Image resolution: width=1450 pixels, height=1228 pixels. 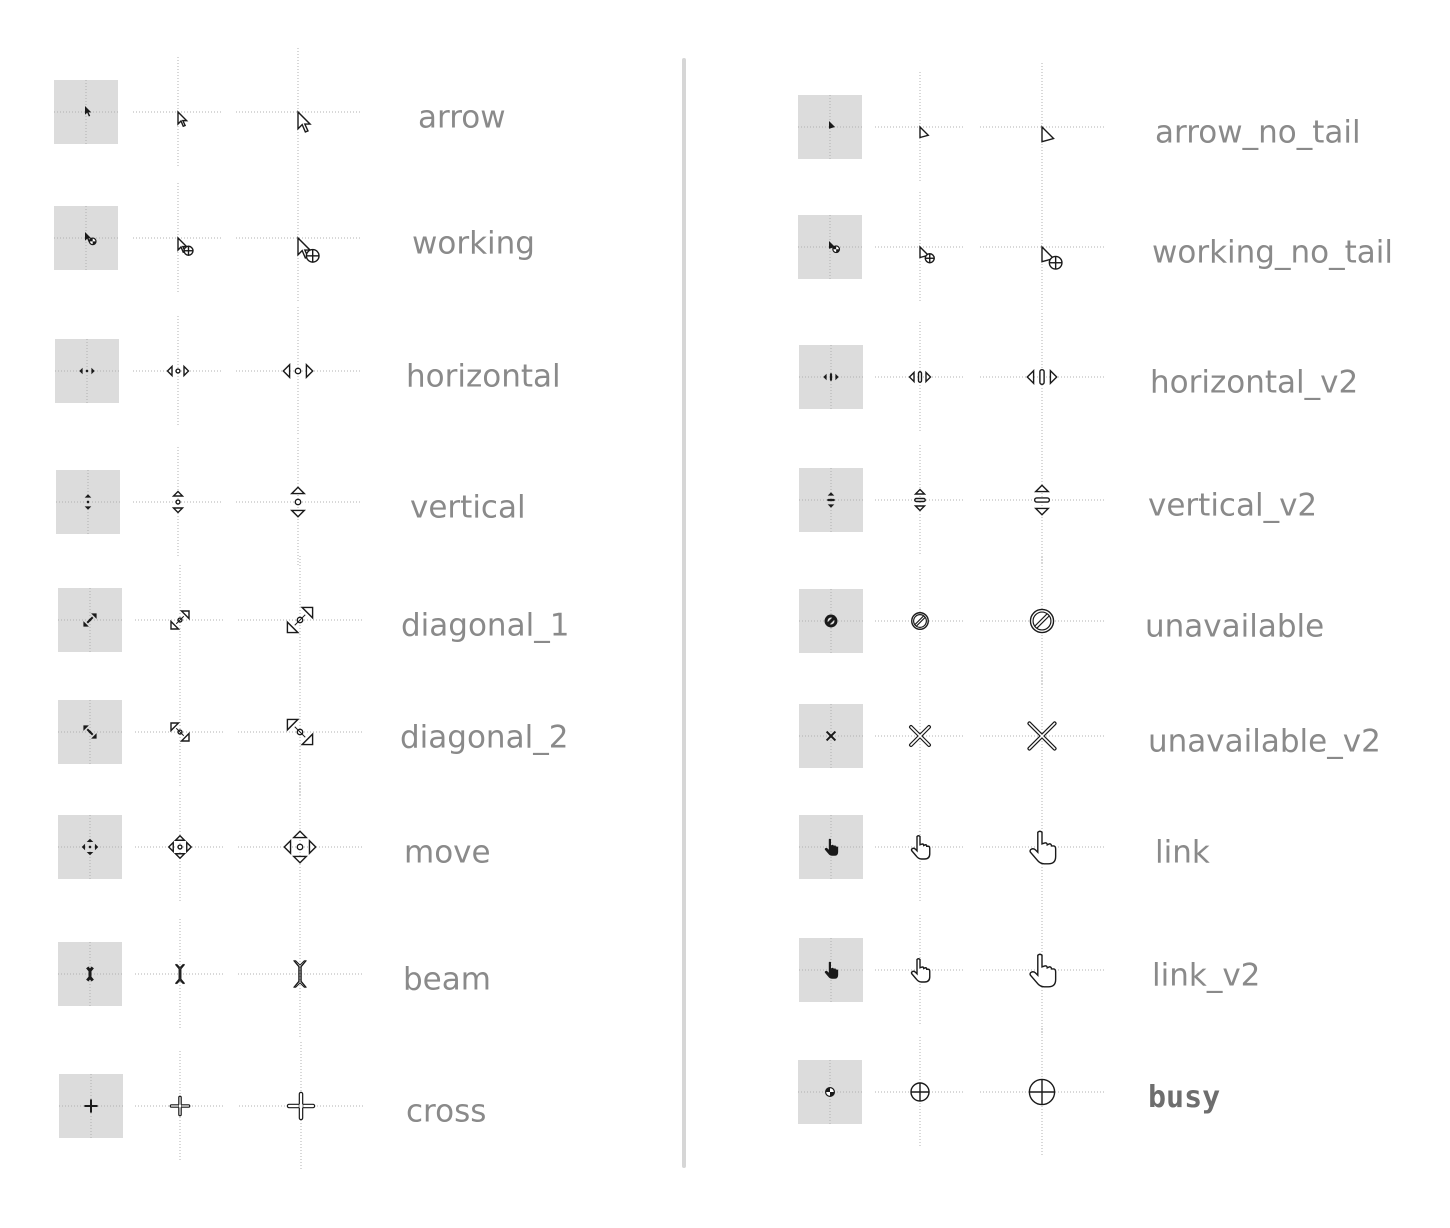 I want to click on link-tile, so click(x=831, y=847).